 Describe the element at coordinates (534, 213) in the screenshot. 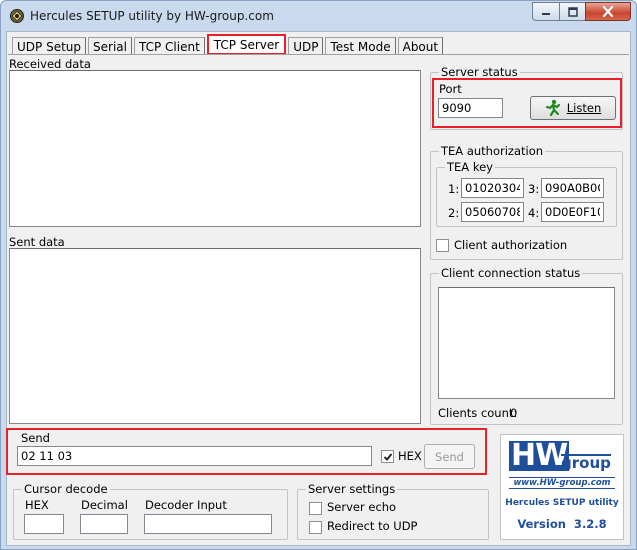

I see `tea-key-4-label: 4:` at that location.